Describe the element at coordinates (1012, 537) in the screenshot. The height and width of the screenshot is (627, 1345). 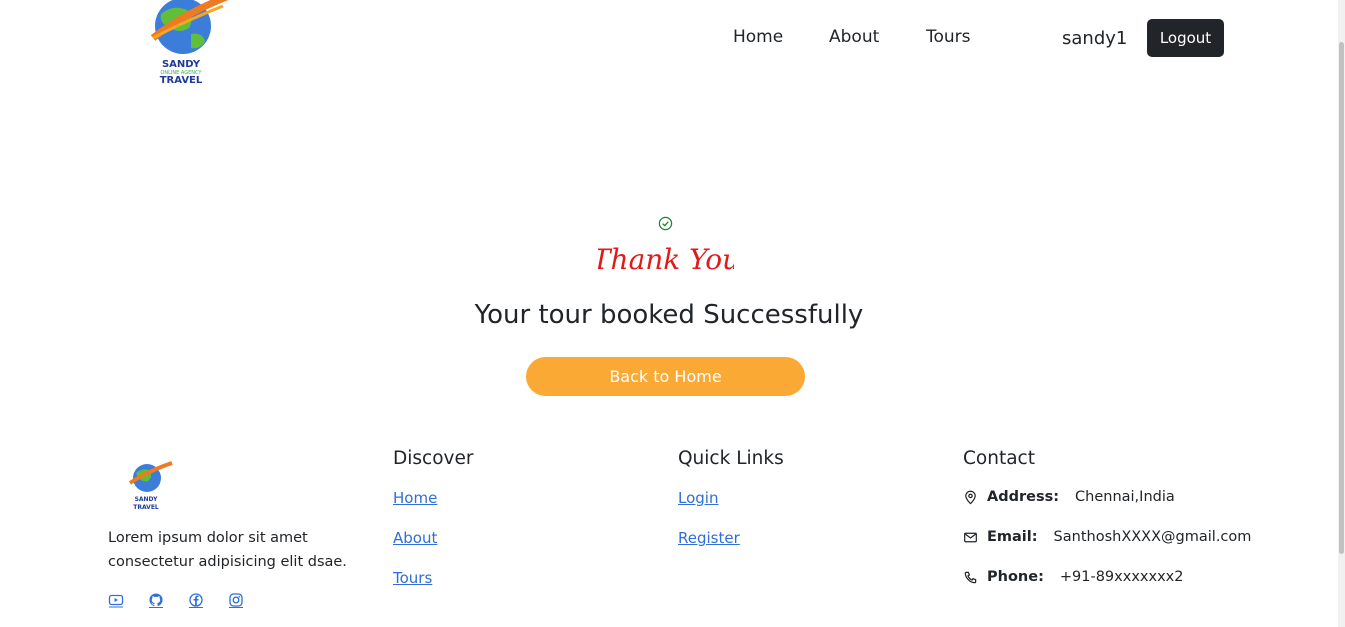
I see `email-label: Email:` at that location.